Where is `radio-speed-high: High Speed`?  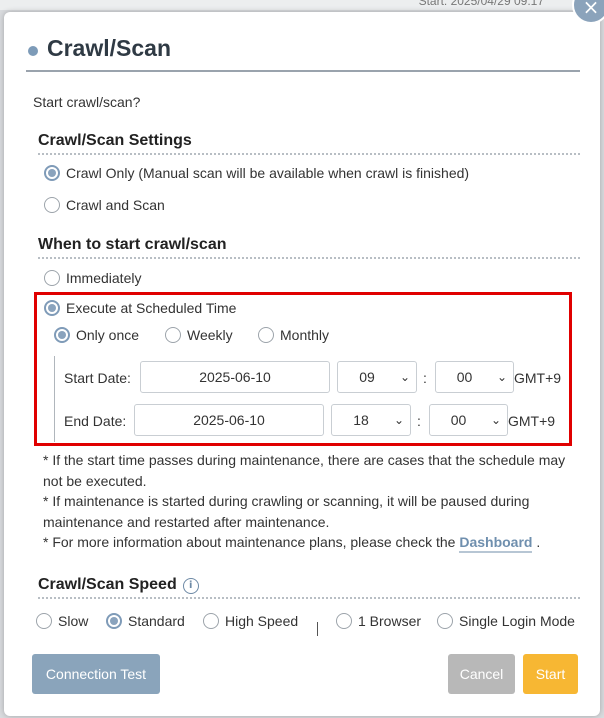
radio-speed-high: High Speed is located at coordinates (250, 621).